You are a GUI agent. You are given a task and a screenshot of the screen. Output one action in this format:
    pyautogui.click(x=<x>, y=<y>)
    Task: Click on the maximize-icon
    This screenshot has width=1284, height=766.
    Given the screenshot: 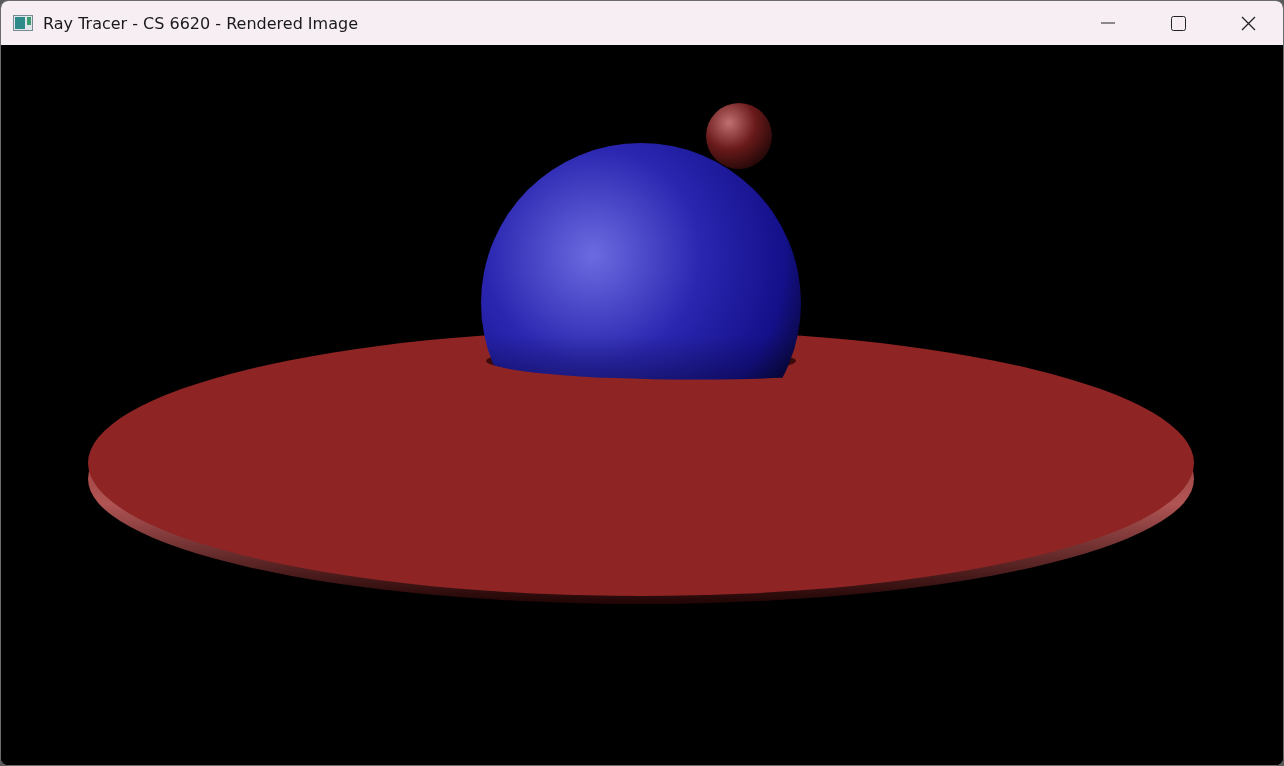 What is the action you would take?
    pyautogui.click(x=1178, y=23)
    